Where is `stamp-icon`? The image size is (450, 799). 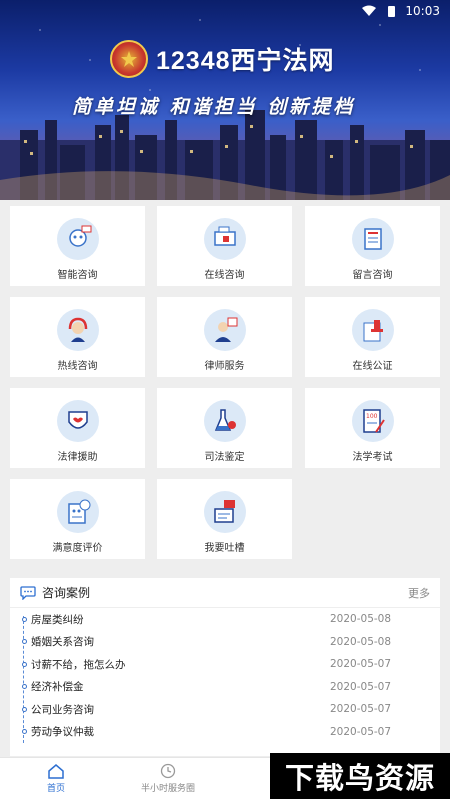
stamp-icon is located at coordinates (372, 330).